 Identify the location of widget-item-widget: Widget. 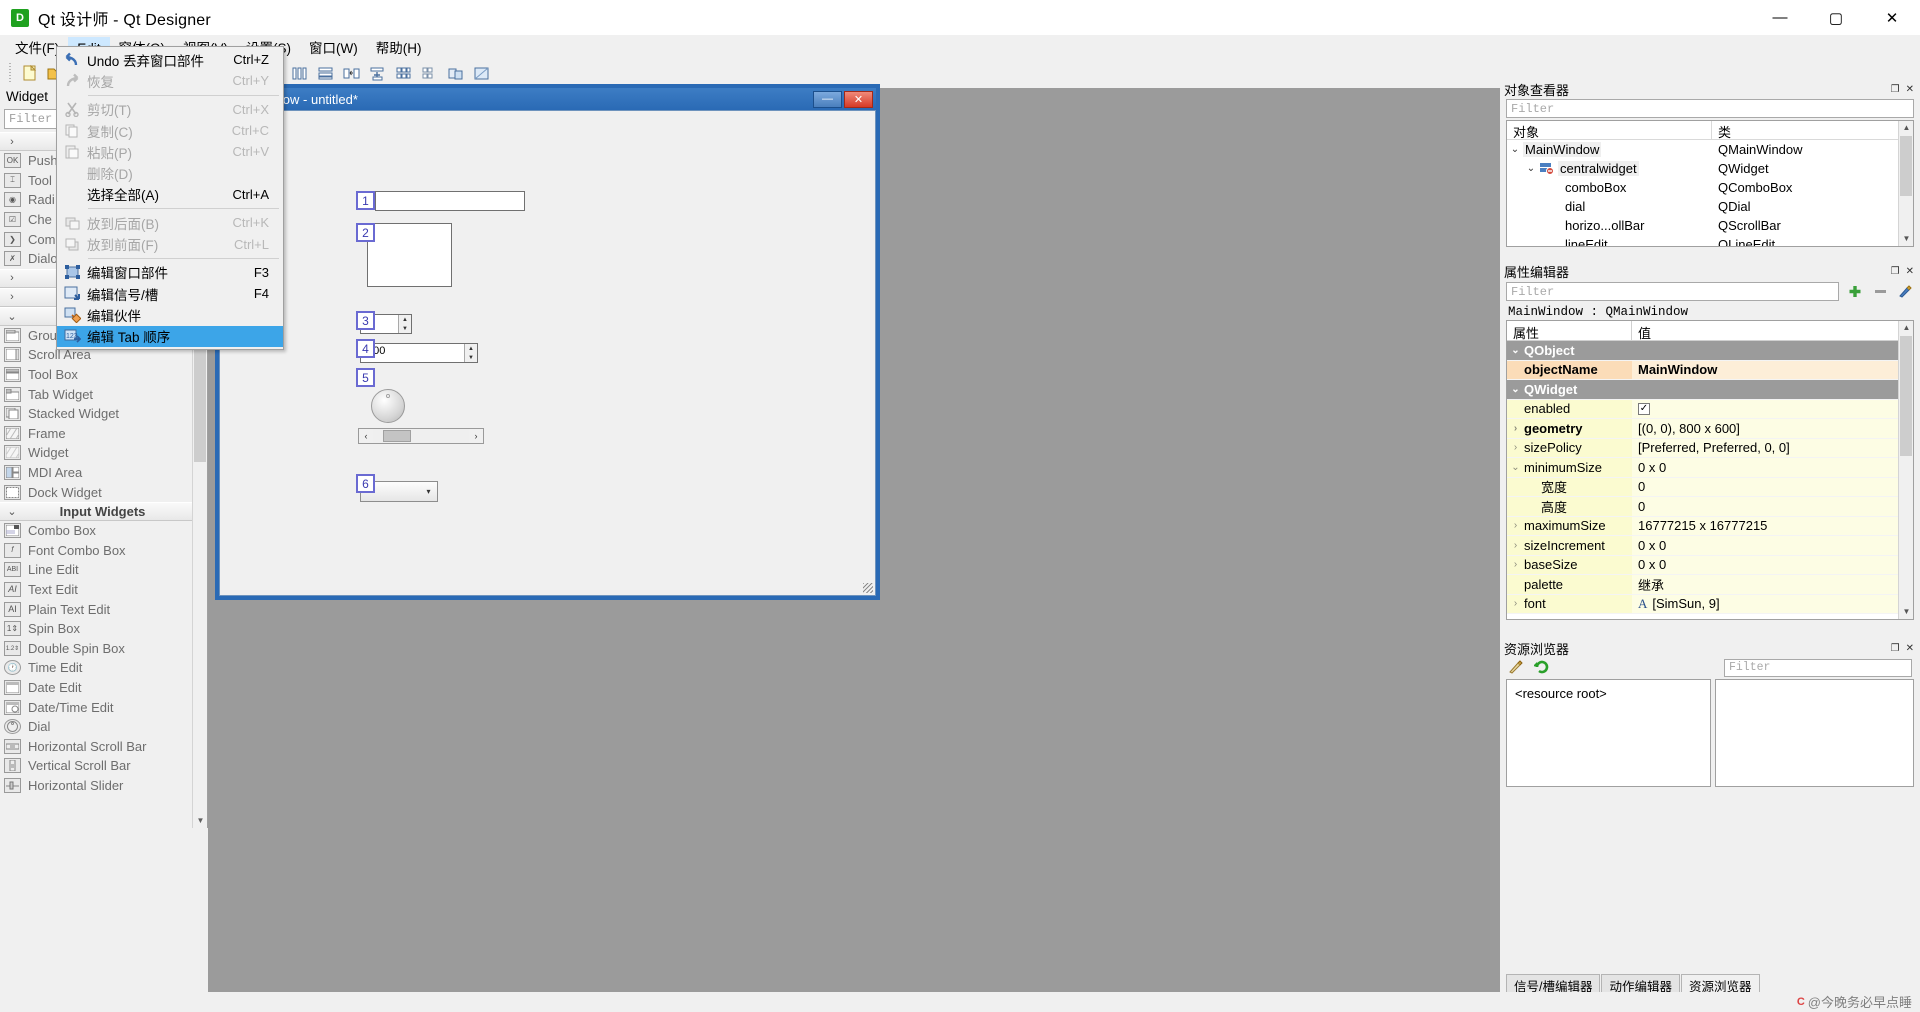
(103, 453).